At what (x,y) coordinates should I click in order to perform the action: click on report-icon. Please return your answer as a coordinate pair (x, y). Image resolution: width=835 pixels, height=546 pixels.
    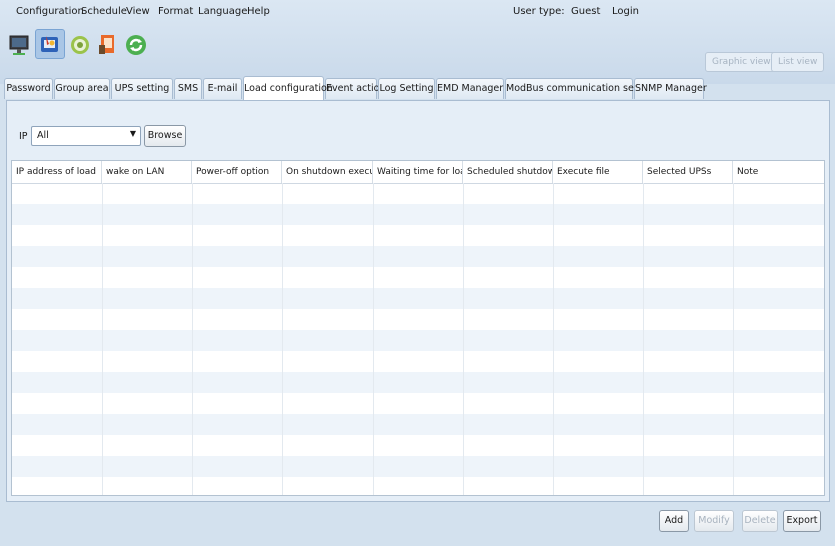
    Looking at the image, I should click on (108, 45).